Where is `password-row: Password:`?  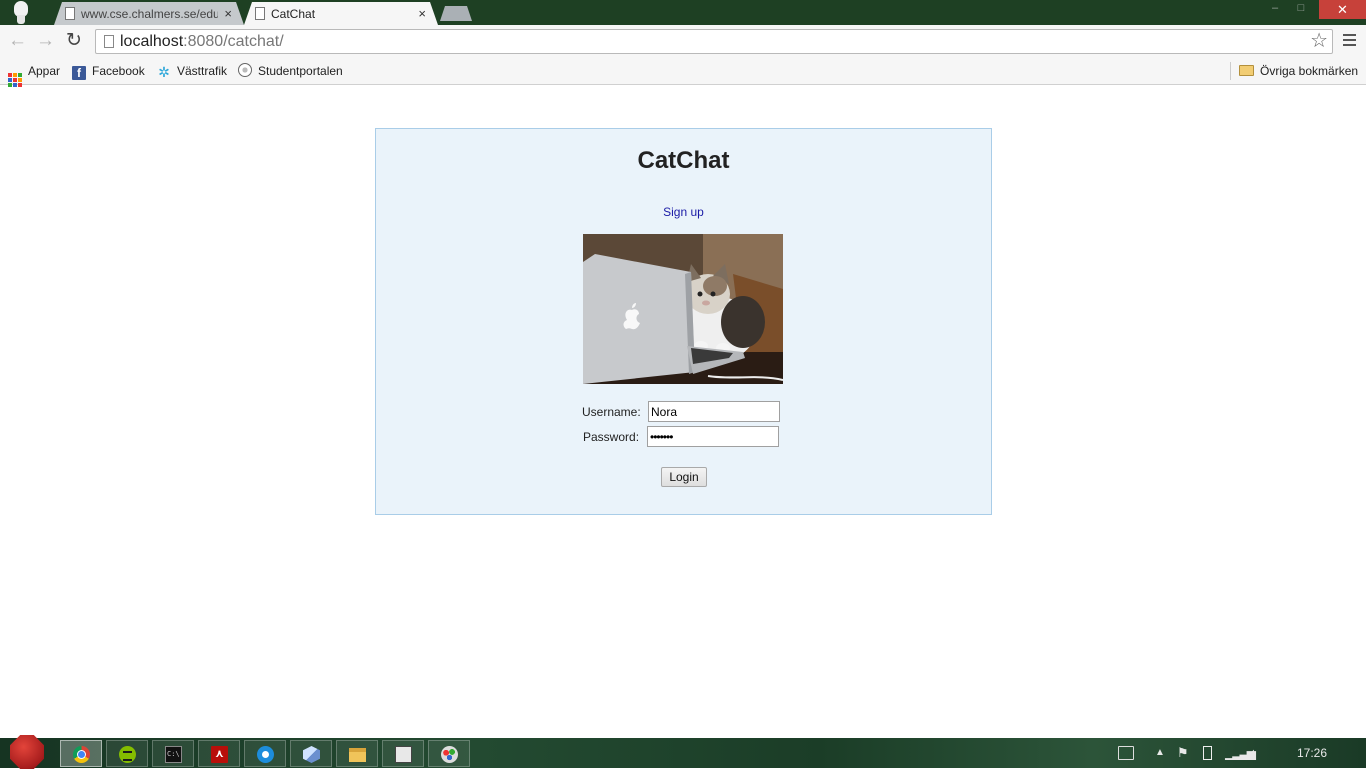
password-row: Password: is located at coordinates (688, 437).